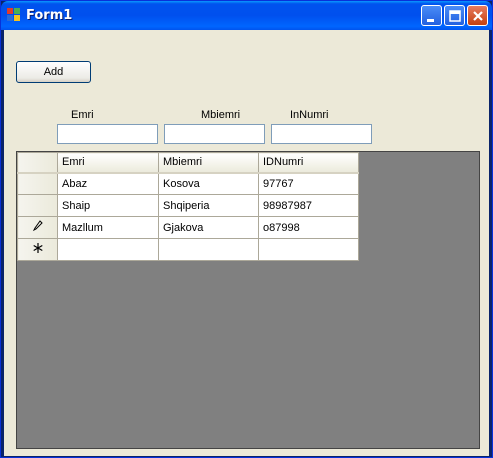 The height and width of the screenshot is (458, 493). I want to click on innumri-input, so click(321, 134).